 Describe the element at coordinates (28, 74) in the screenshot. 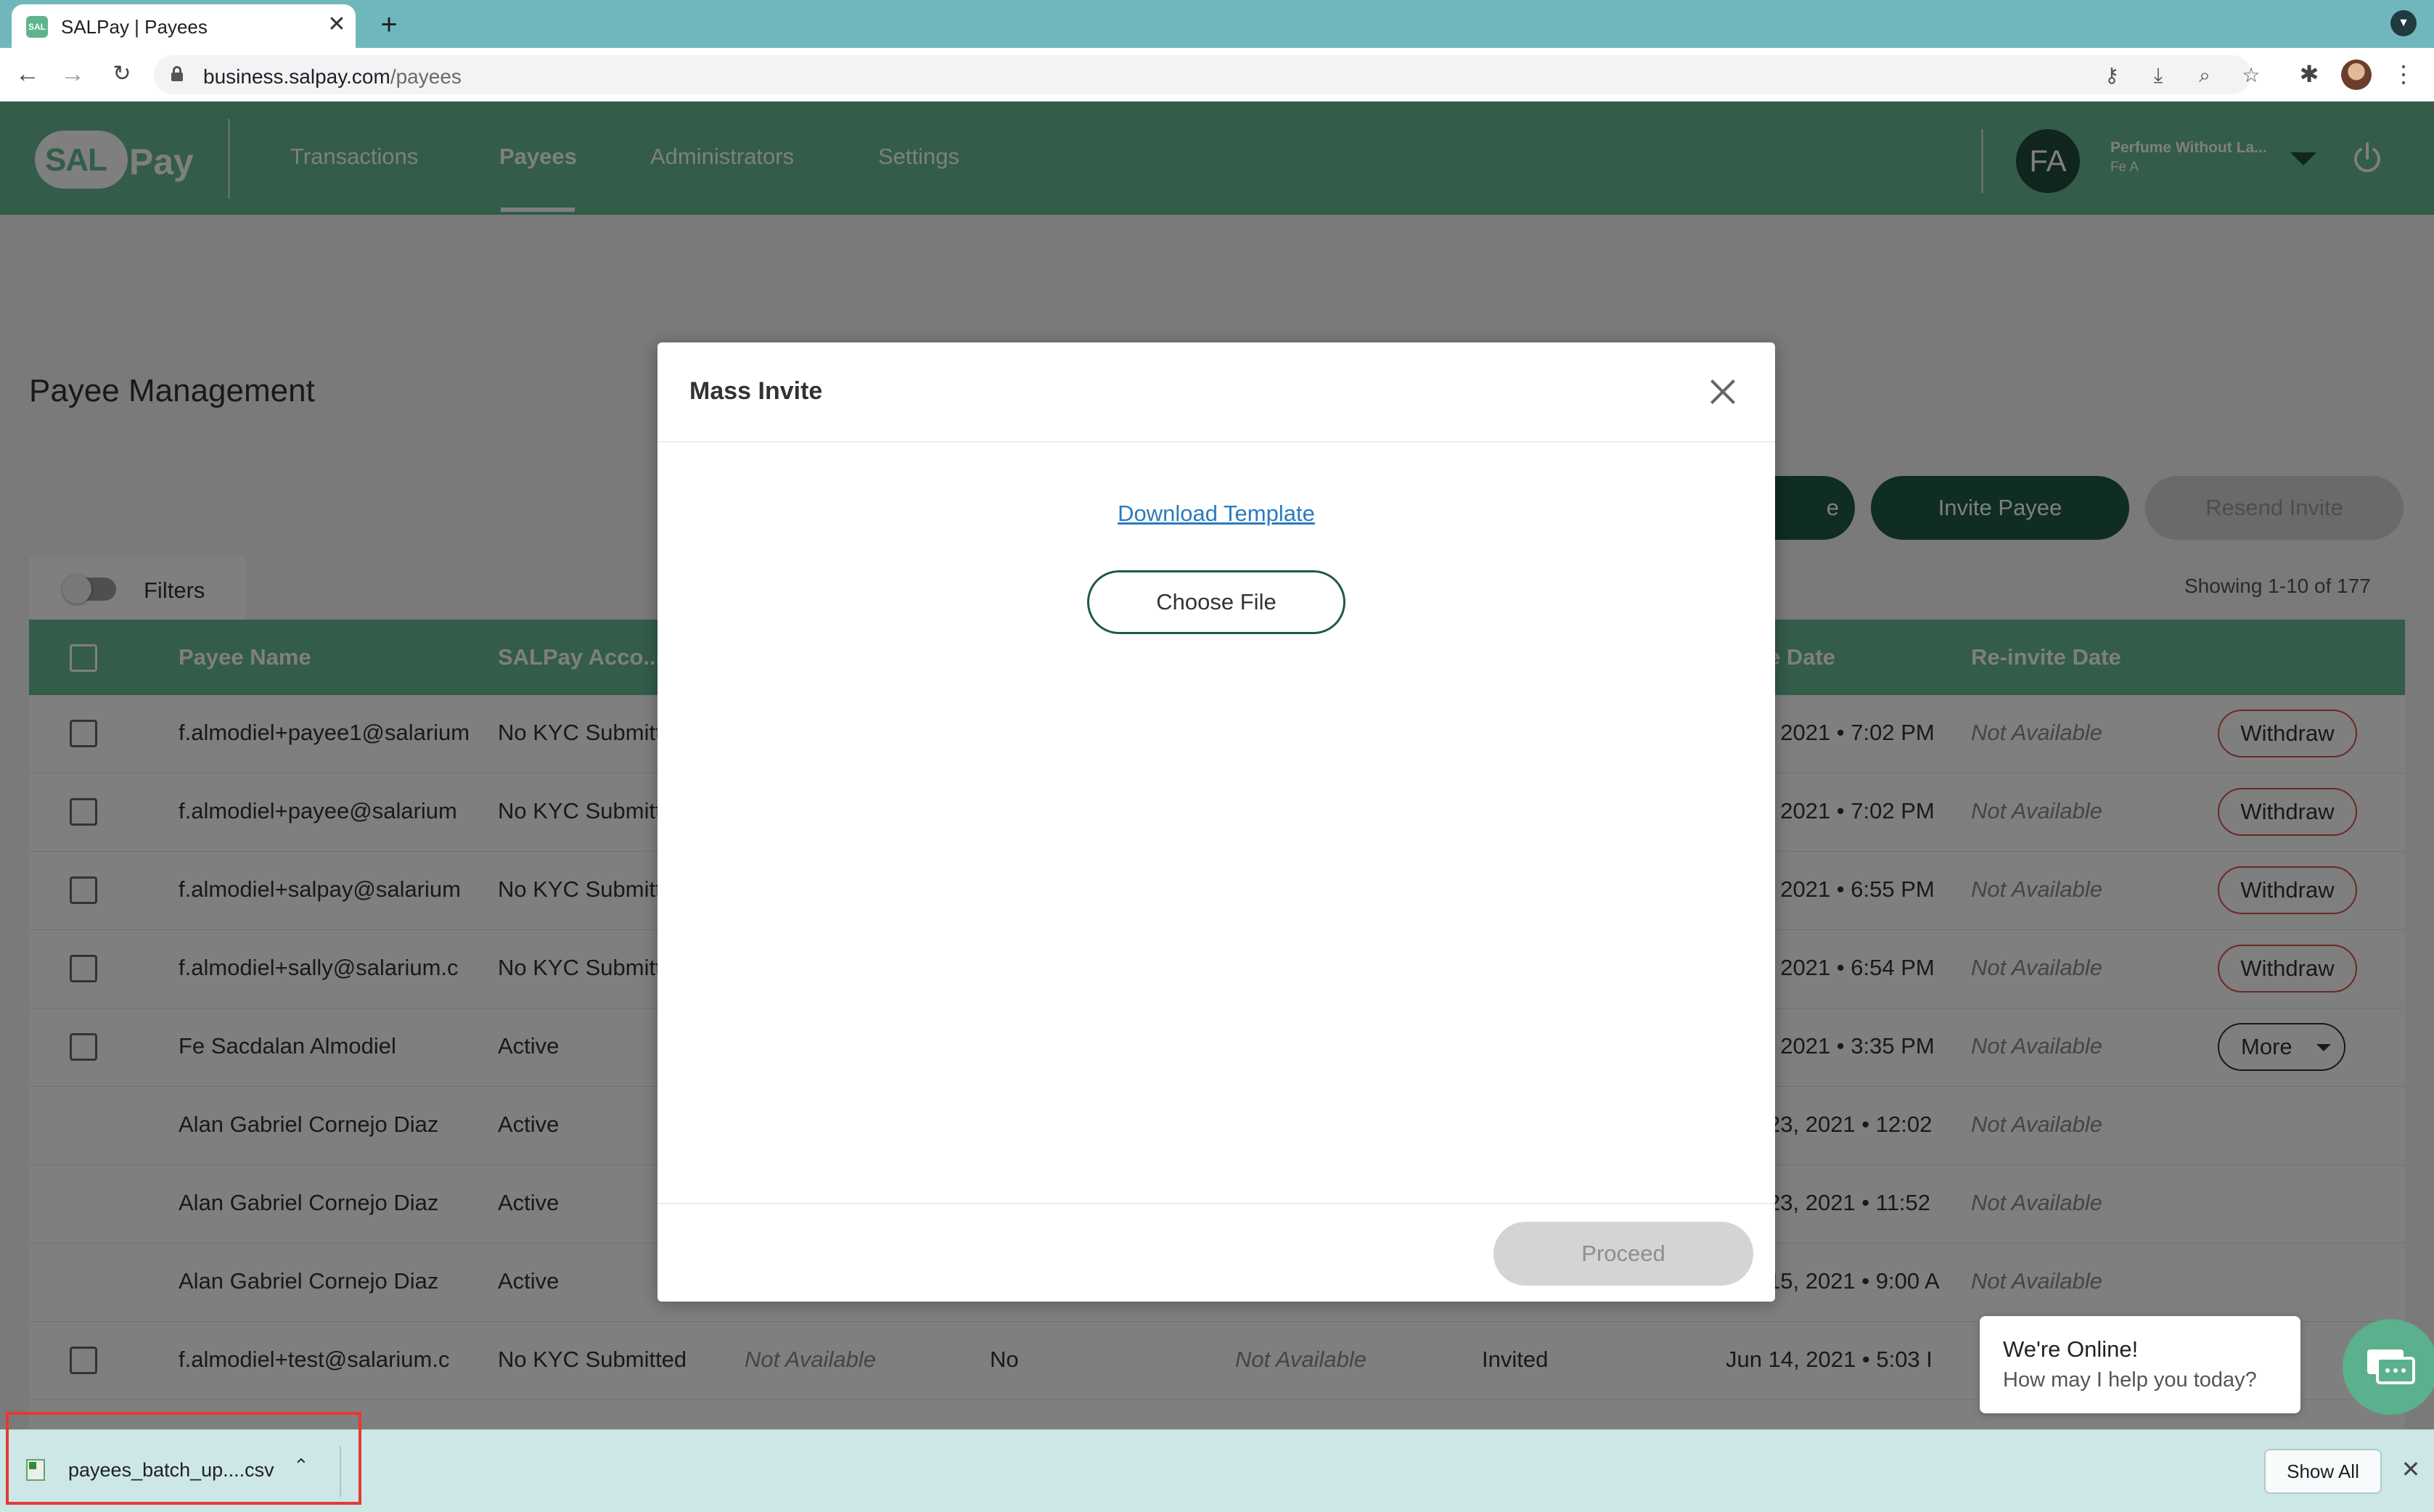

I see `back-arrow-icon: ←` at that location.